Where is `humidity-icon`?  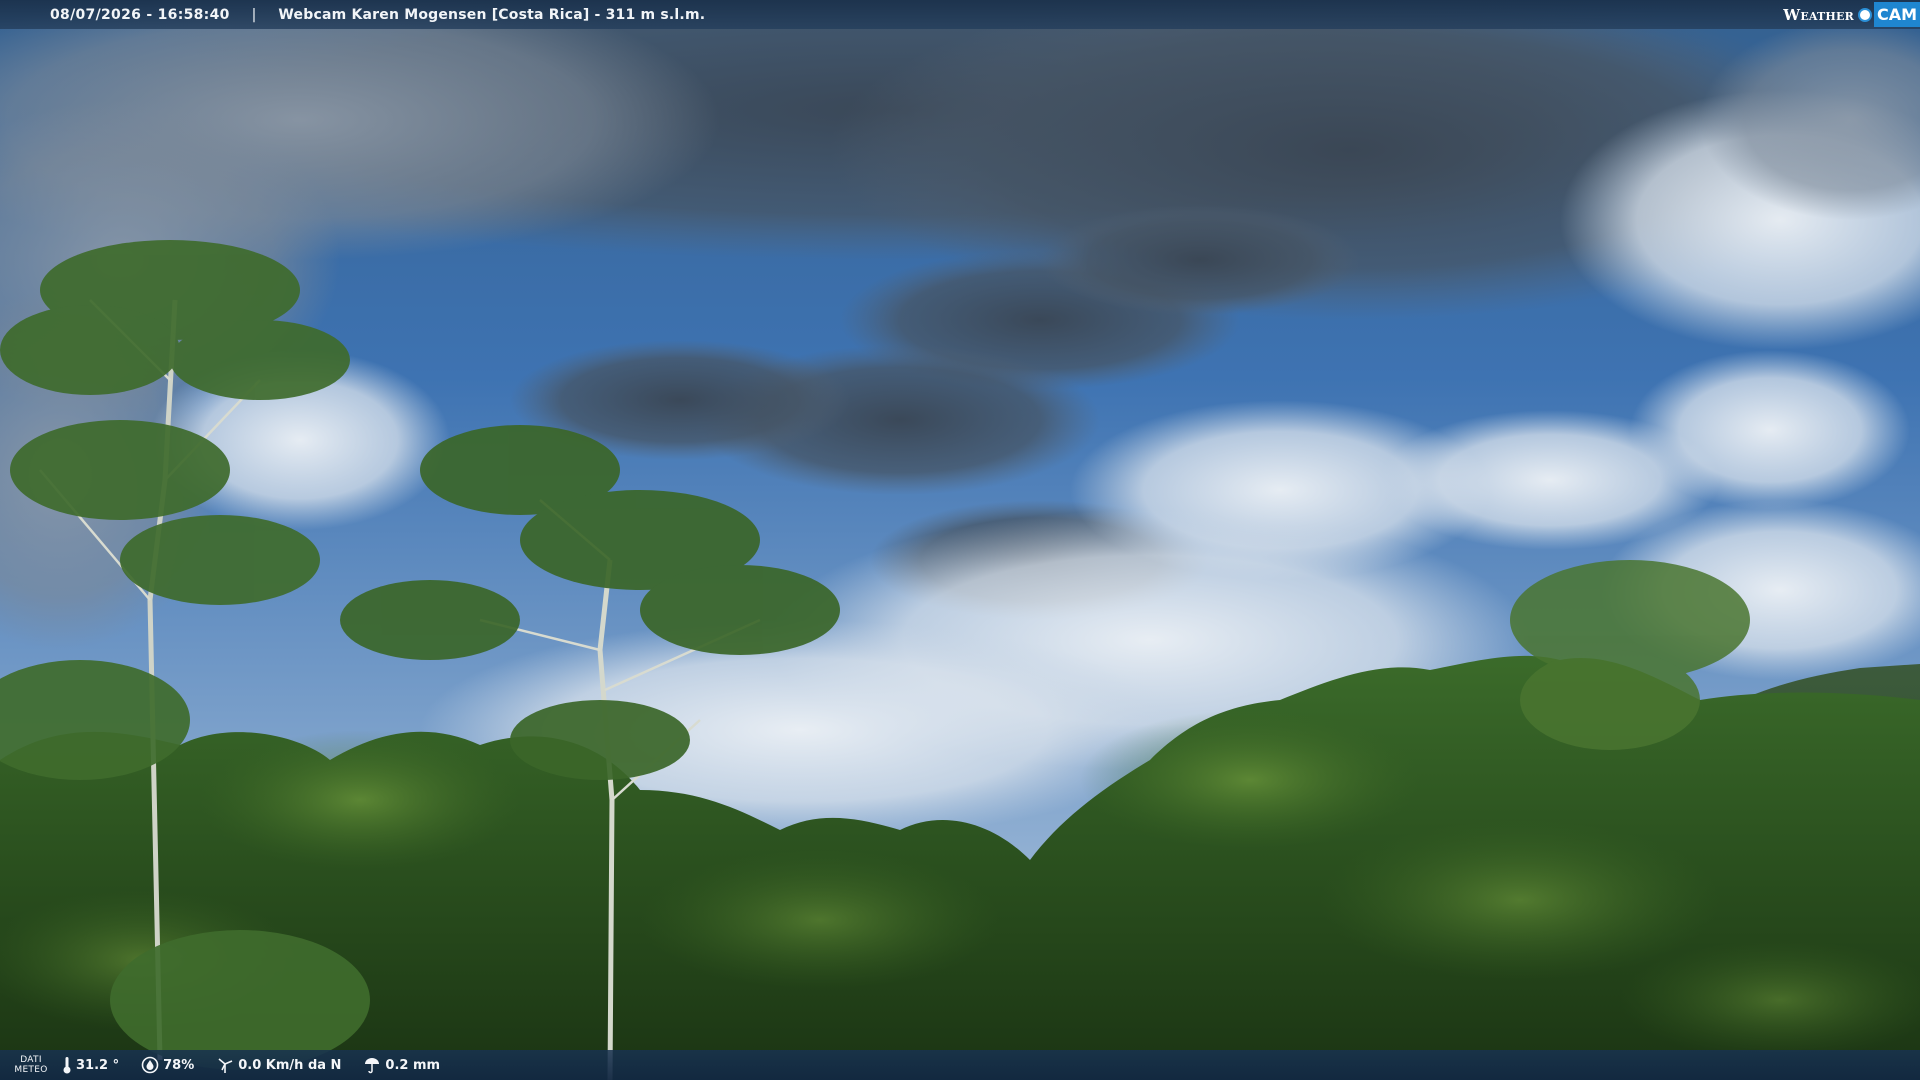 humidity-icon is located at coordinates (150, 1065).